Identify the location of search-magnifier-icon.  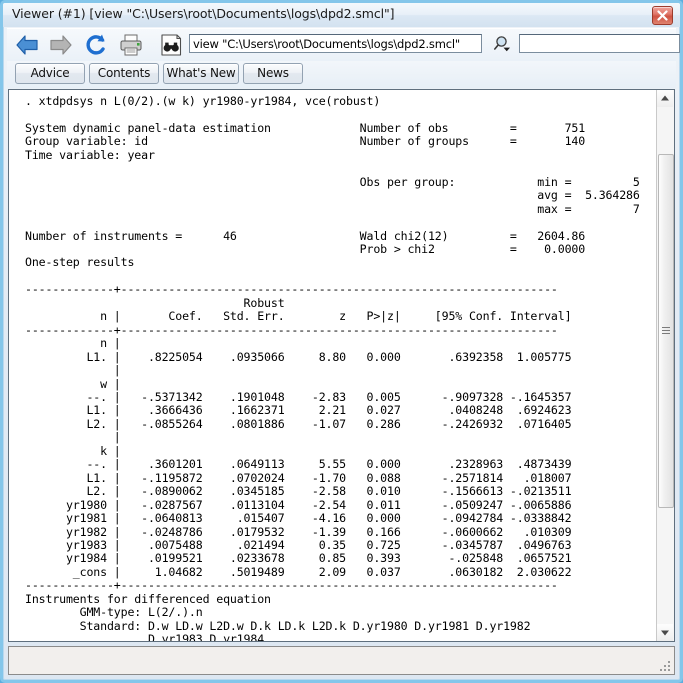
(502, 44).